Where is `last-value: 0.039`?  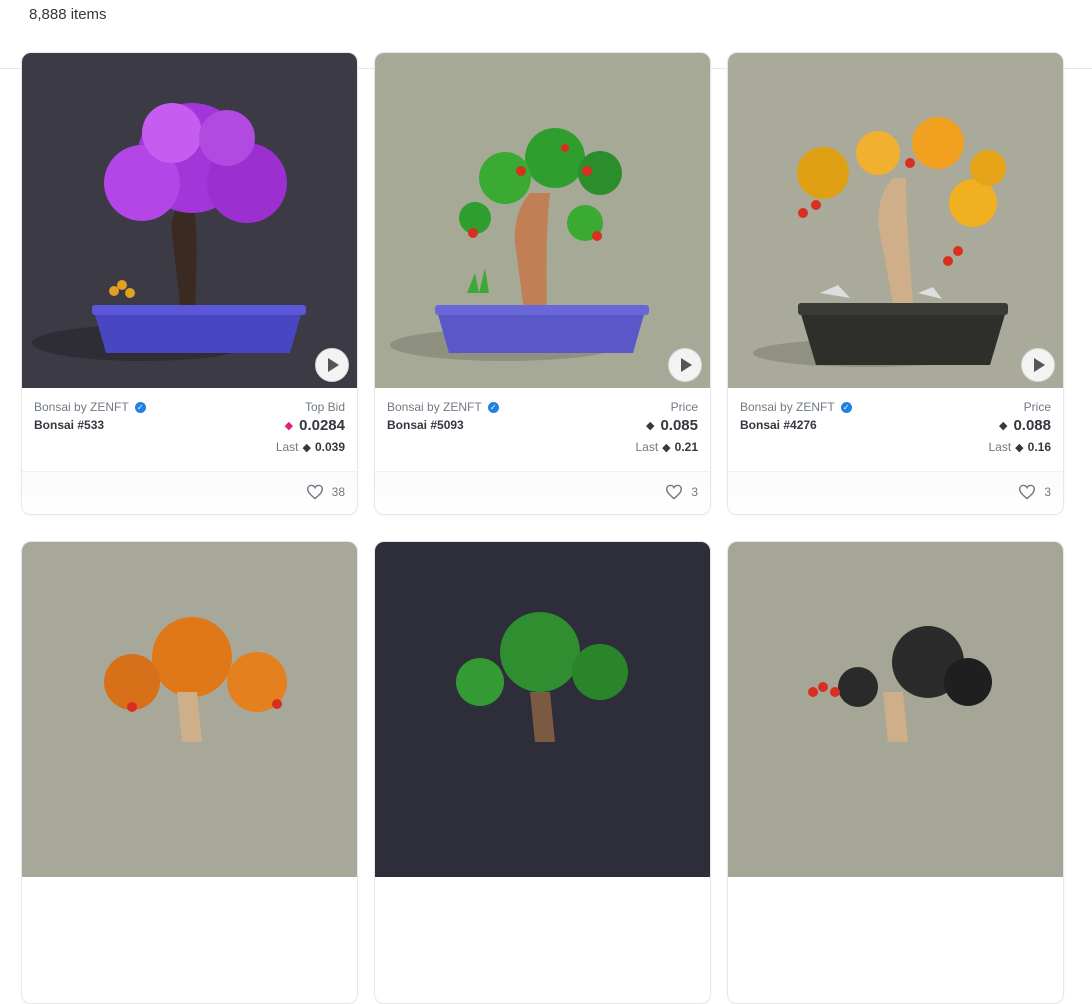
last-value: 0.039 is located at coordinates (329, 447).